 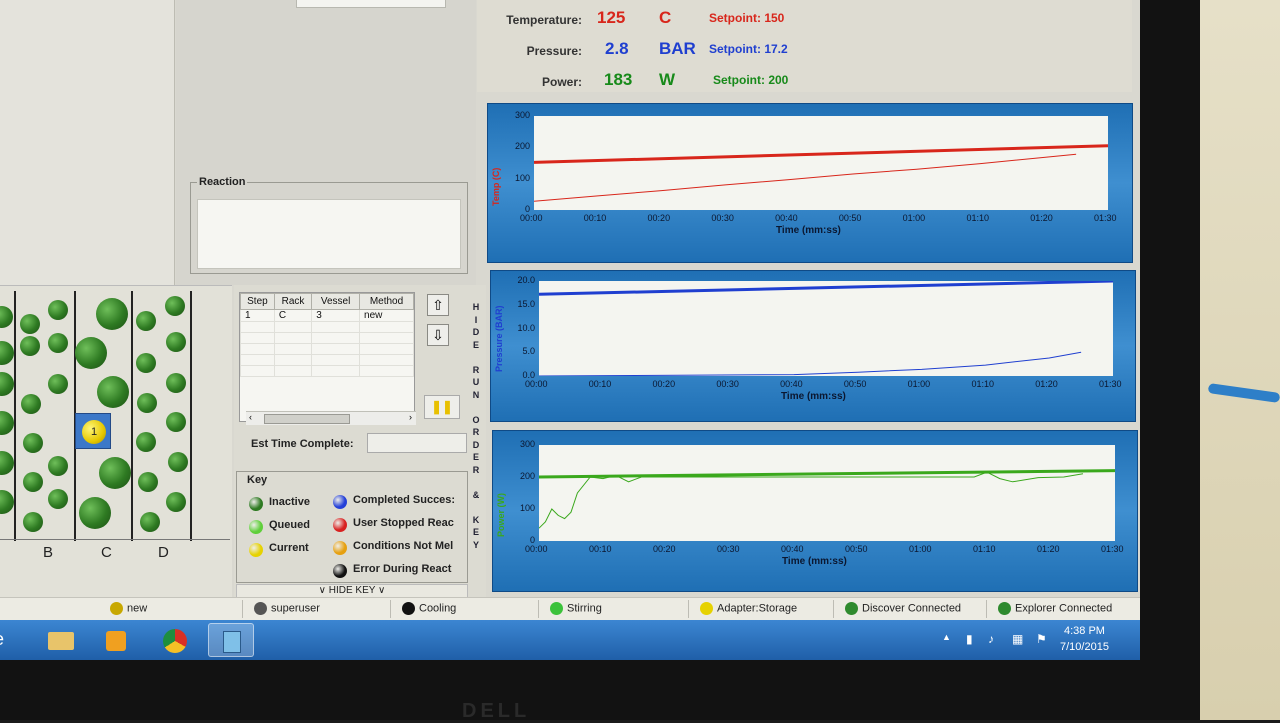 I want to click on power-label: Power:, so click(x=561, y=82).